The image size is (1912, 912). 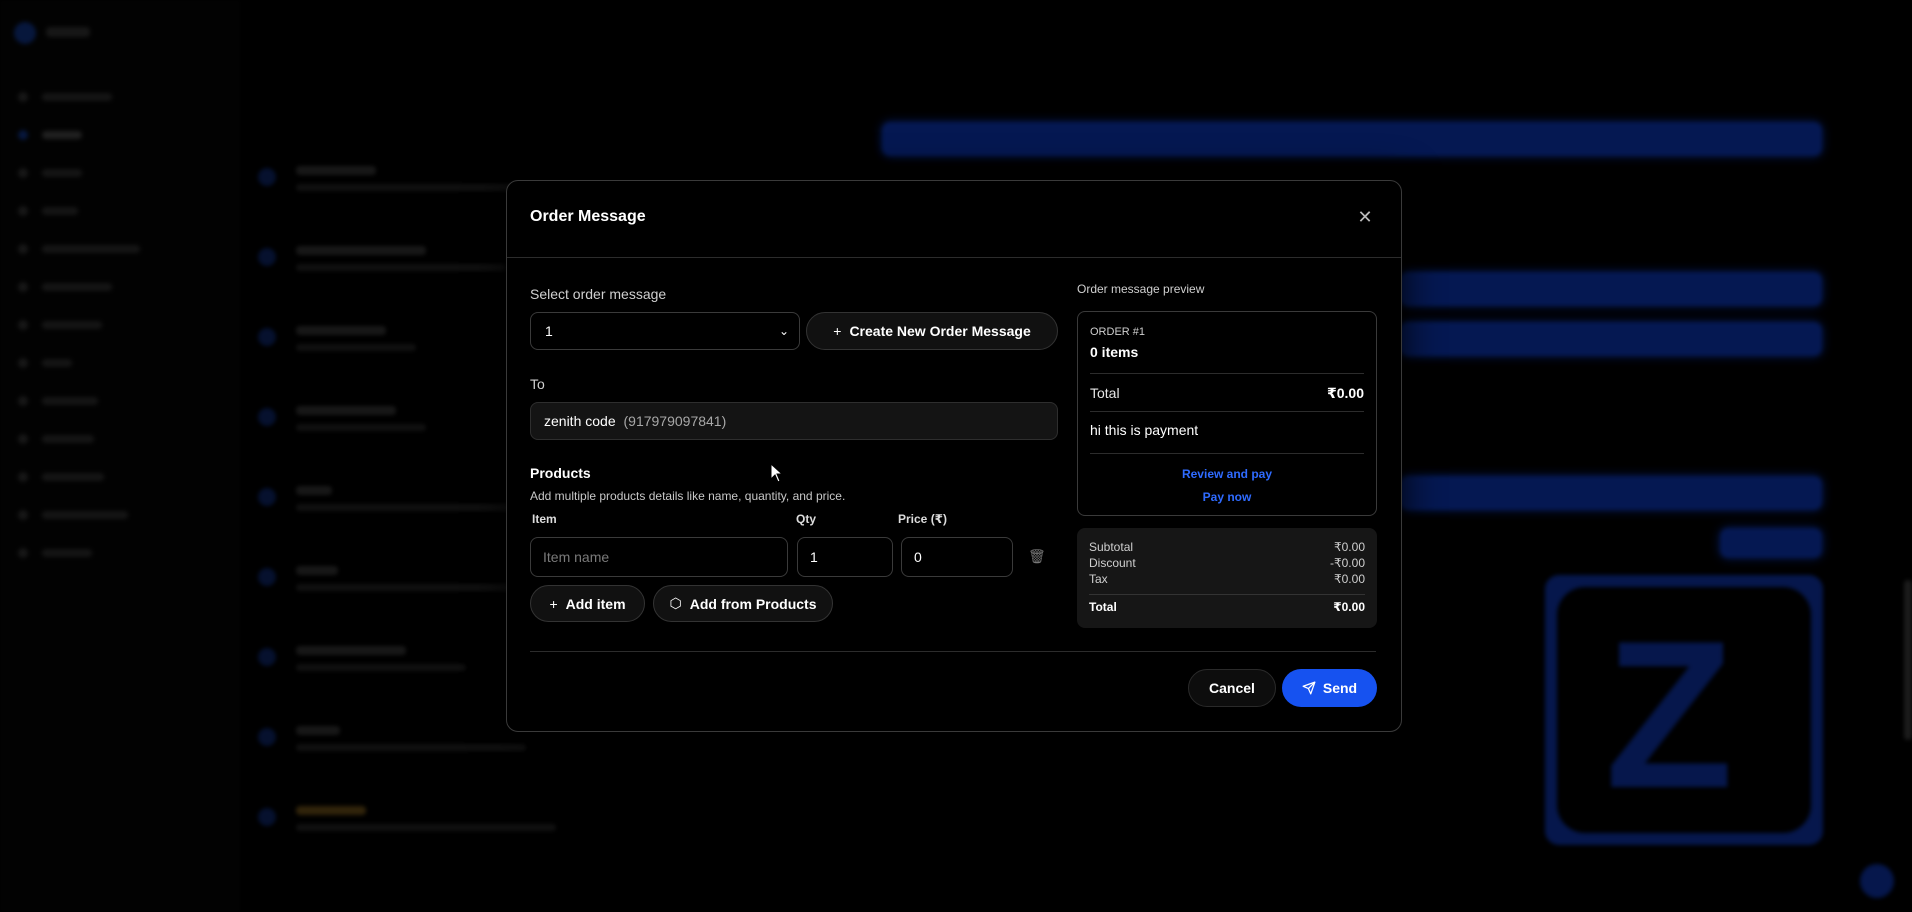 What do you see at coordinates (1227, 563) in the screenshot?
I see `discount-row: Discount -₹0.00` at bounding box center [1227, 563].